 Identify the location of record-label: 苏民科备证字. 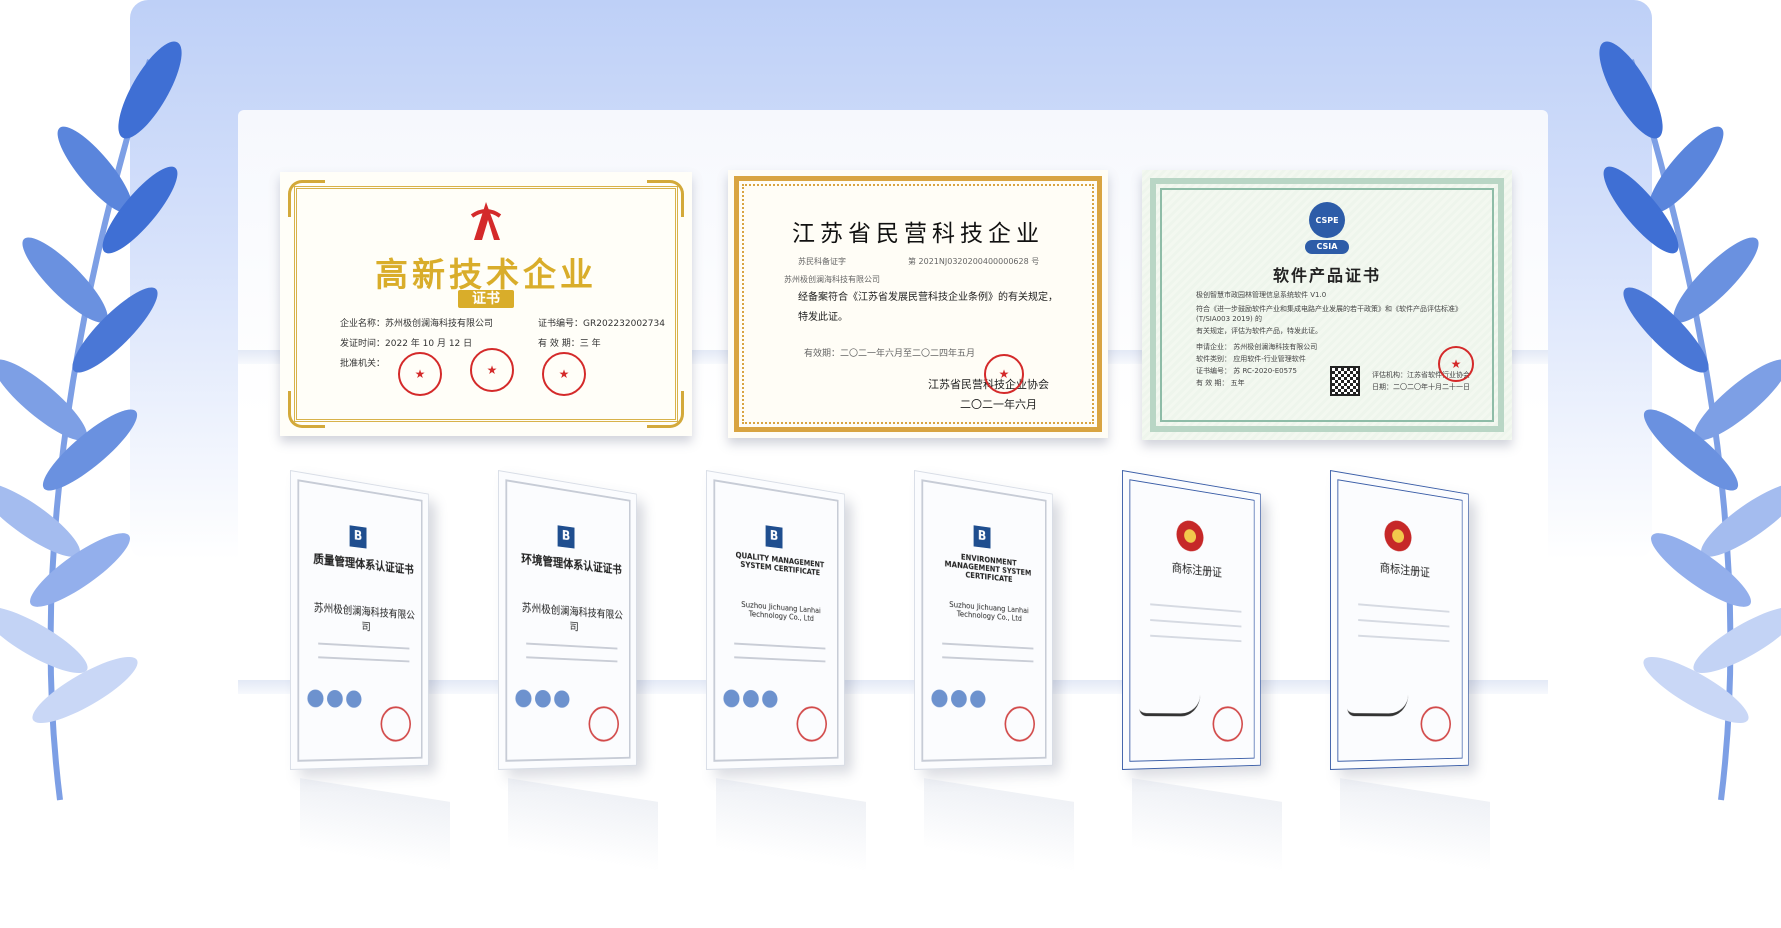
(822, 261).